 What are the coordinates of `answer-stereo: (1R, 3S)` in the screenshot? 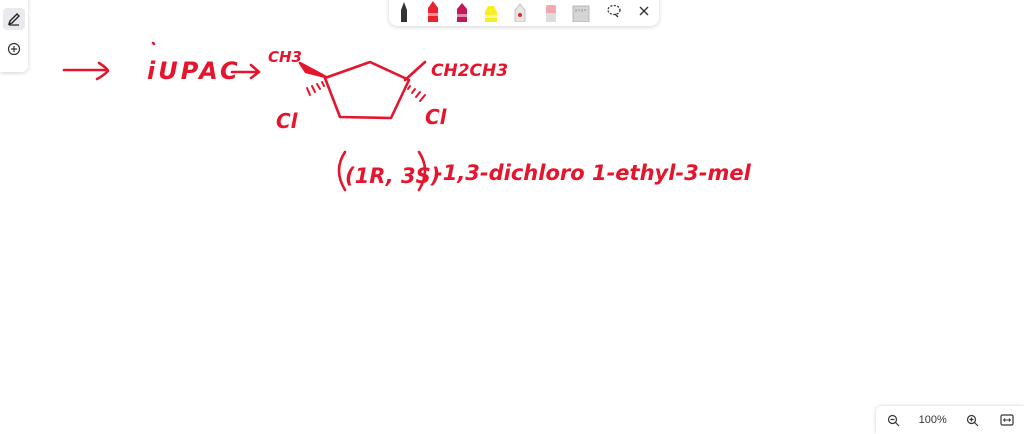 It's located at (392, 176).